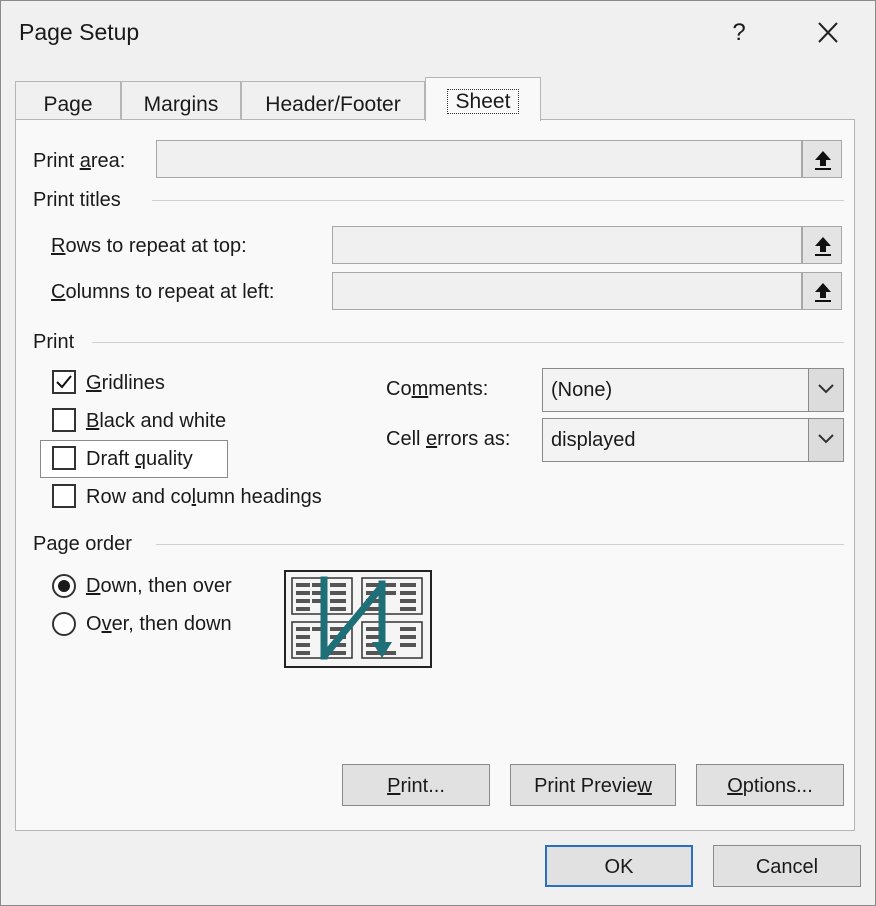 The height and width of the screenshot is (906, 876). I want to click on down-then-over-radio, so click(64, 586).